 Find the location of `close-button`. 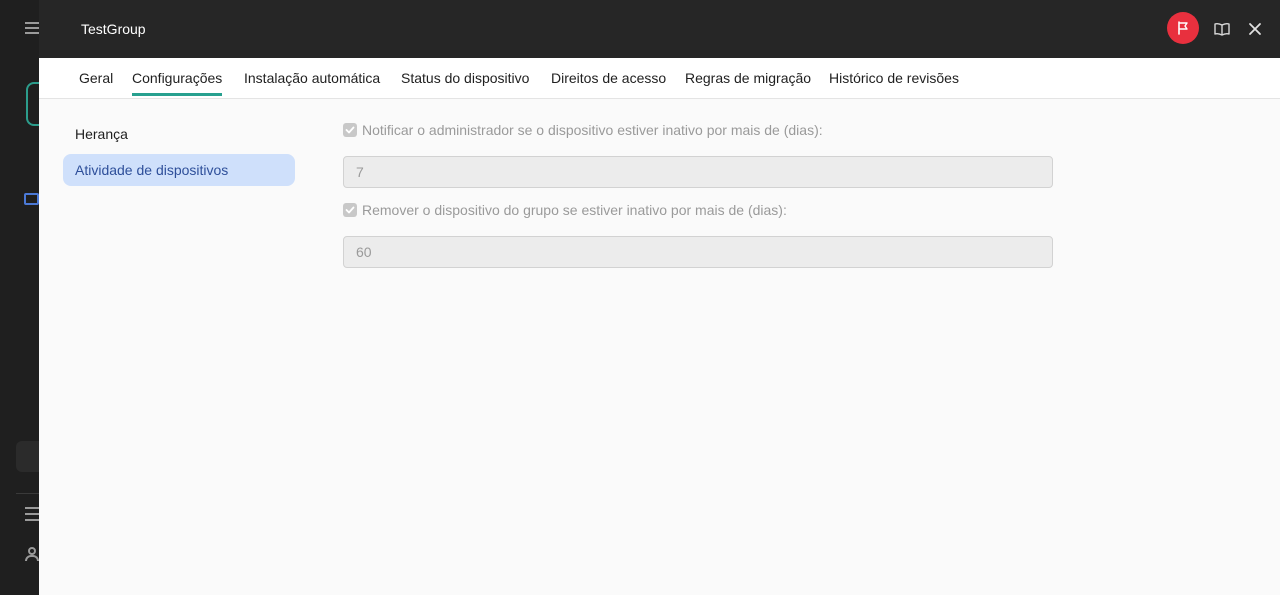

close-button is located at coordinates (1255, 29).